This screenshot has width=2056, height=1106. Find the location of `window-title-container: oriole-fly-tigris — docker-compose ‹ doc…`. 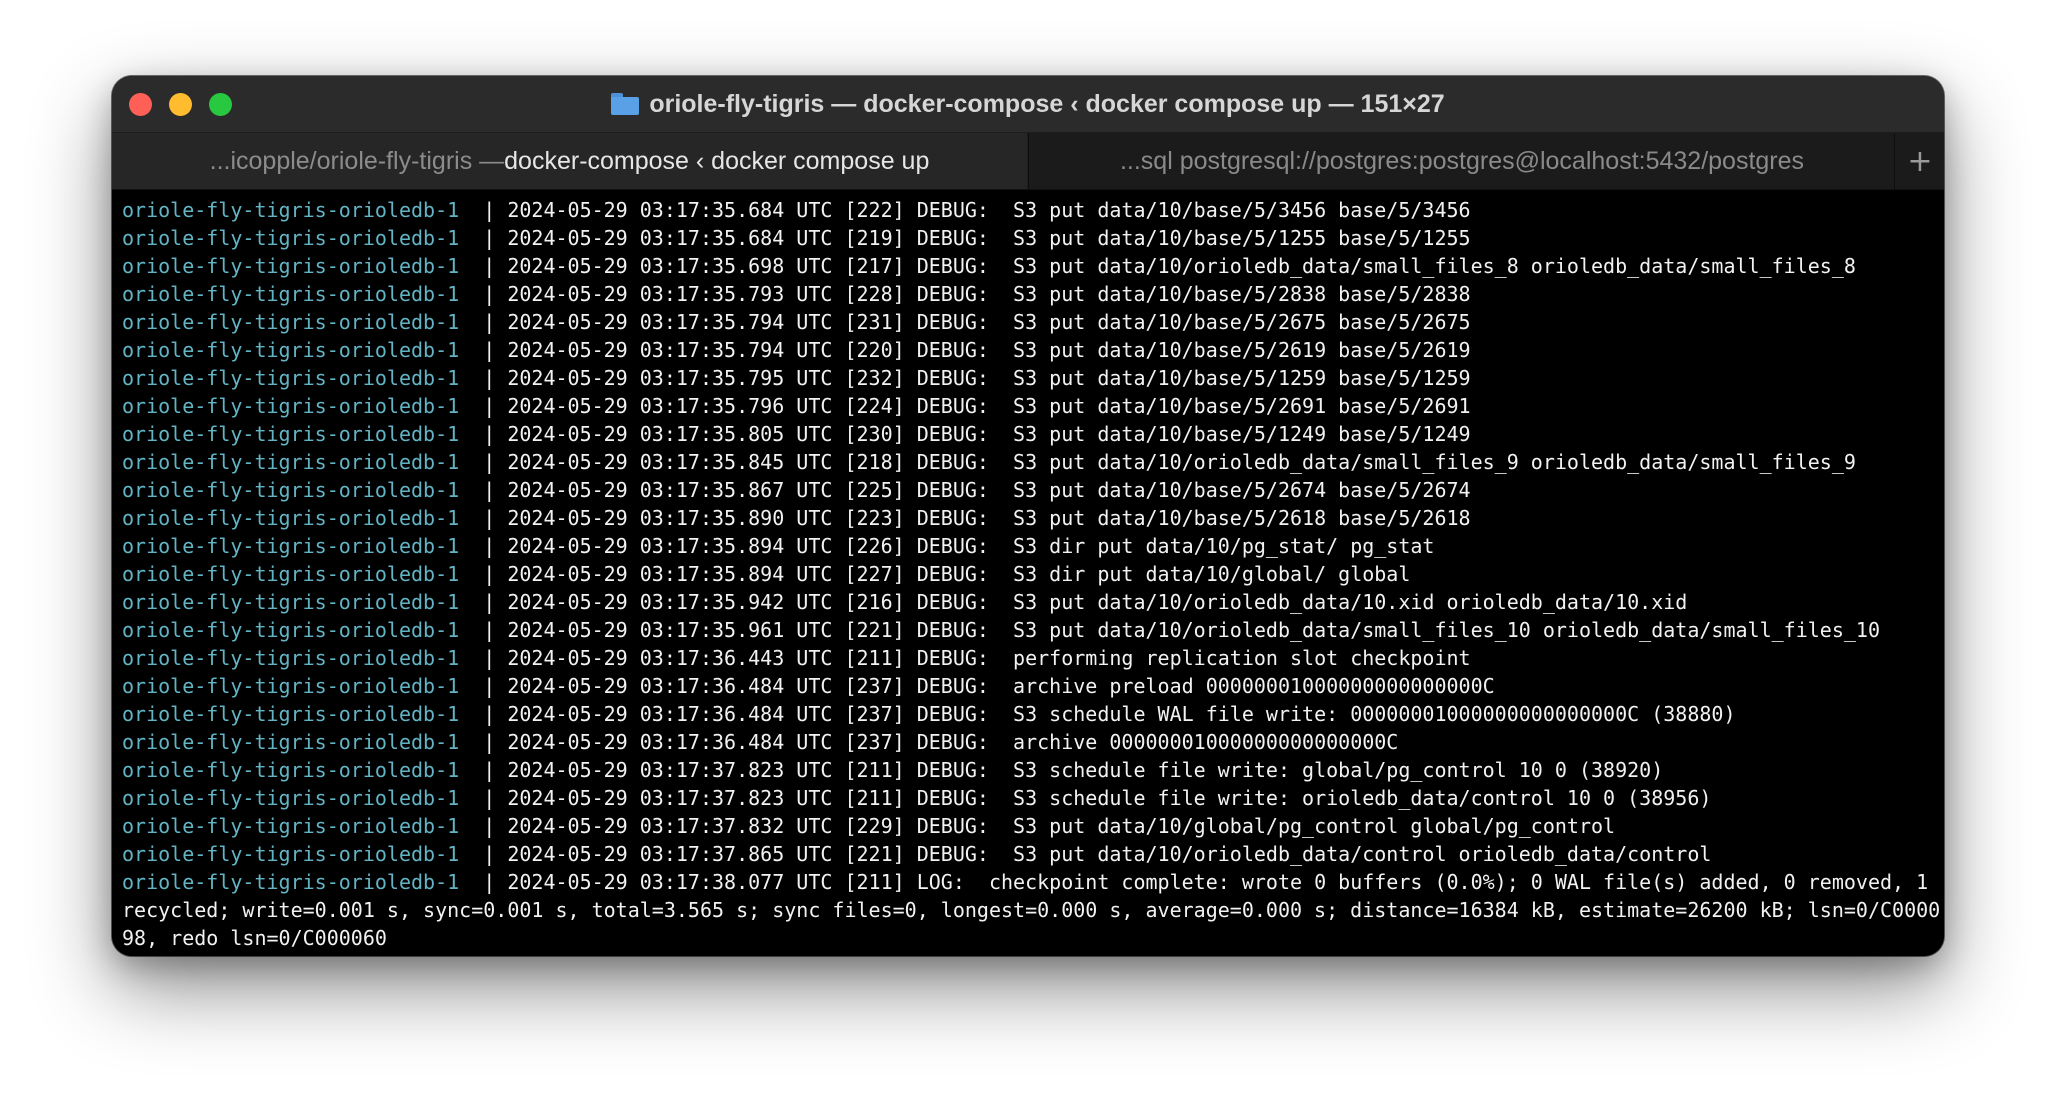

window-title-container: oriole-fly-tigris — docker-compose ‹ doc… is located at coordinates (1028, 104).